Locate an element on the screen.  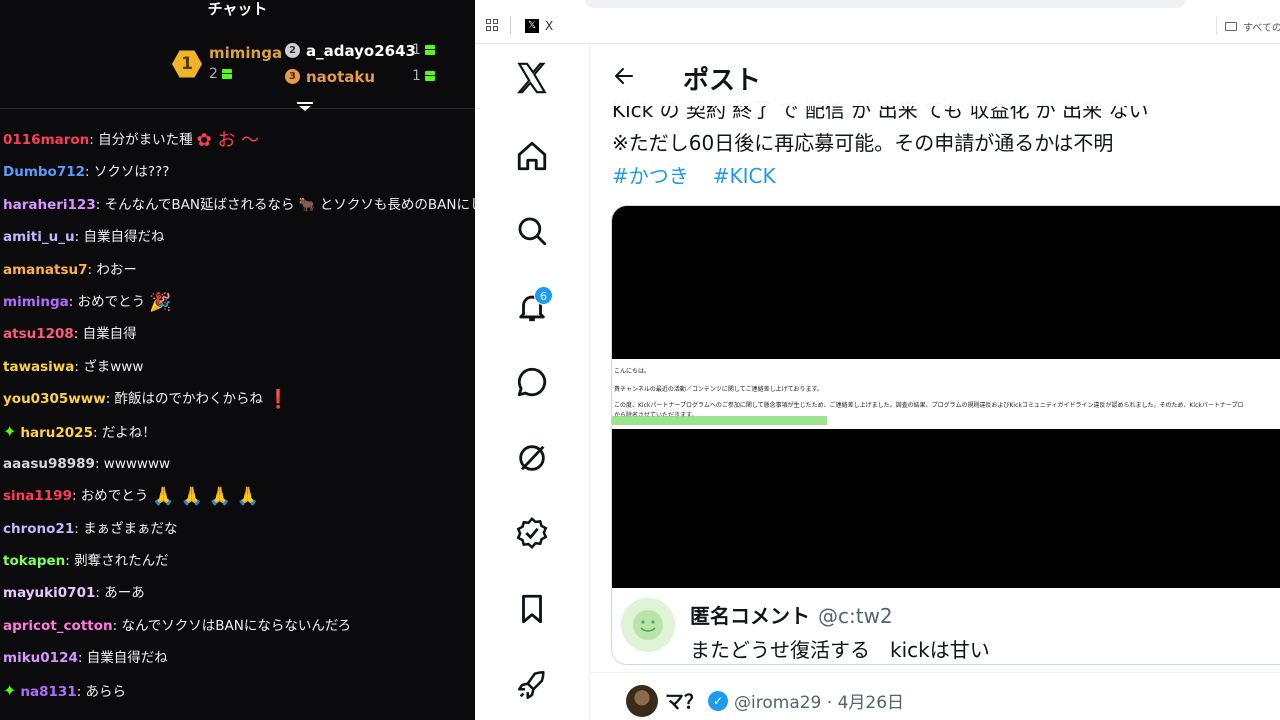
chat-message: atsu1208: 自業自得 is located at coordinates (237, 334).